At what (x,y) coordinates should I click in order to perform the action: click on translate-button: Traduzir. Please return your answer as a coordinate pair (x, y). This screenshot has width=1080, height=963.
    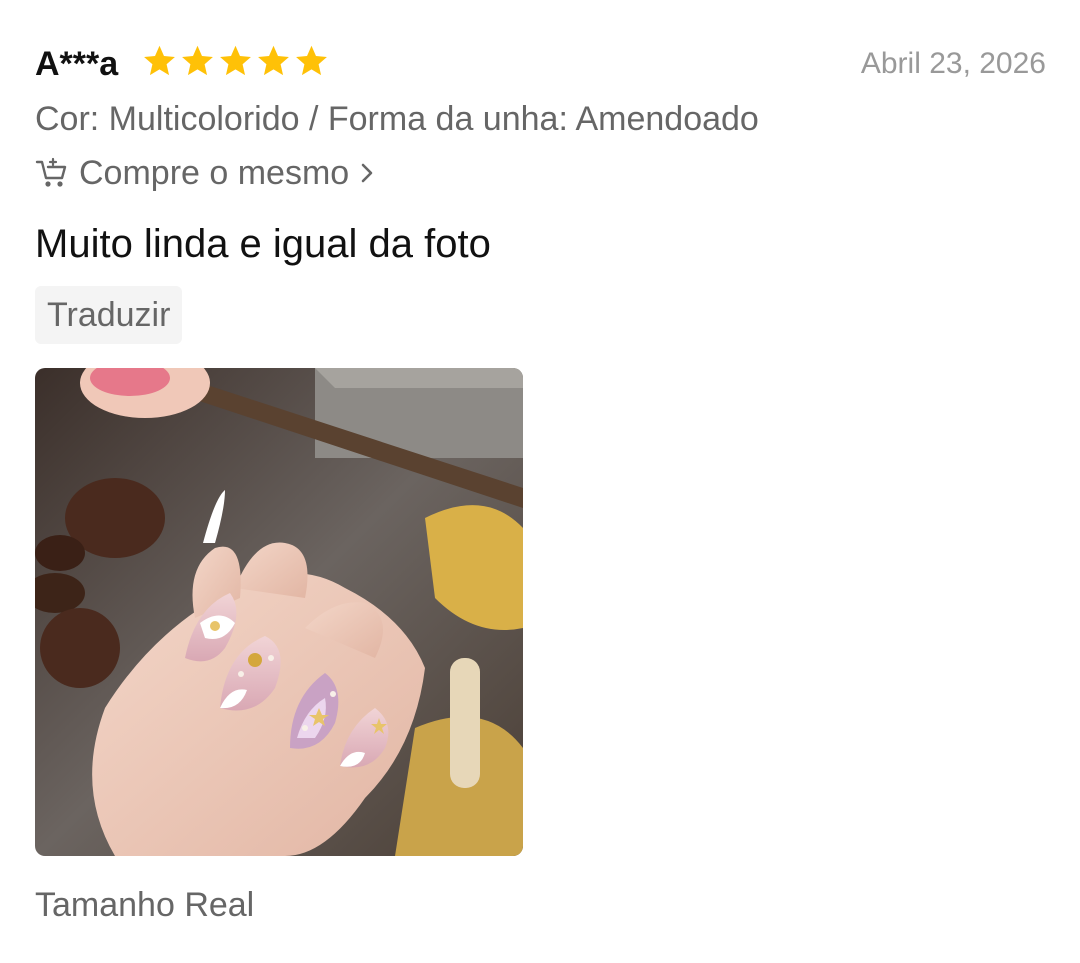
    Looking at the image, I should click on (109, 315).